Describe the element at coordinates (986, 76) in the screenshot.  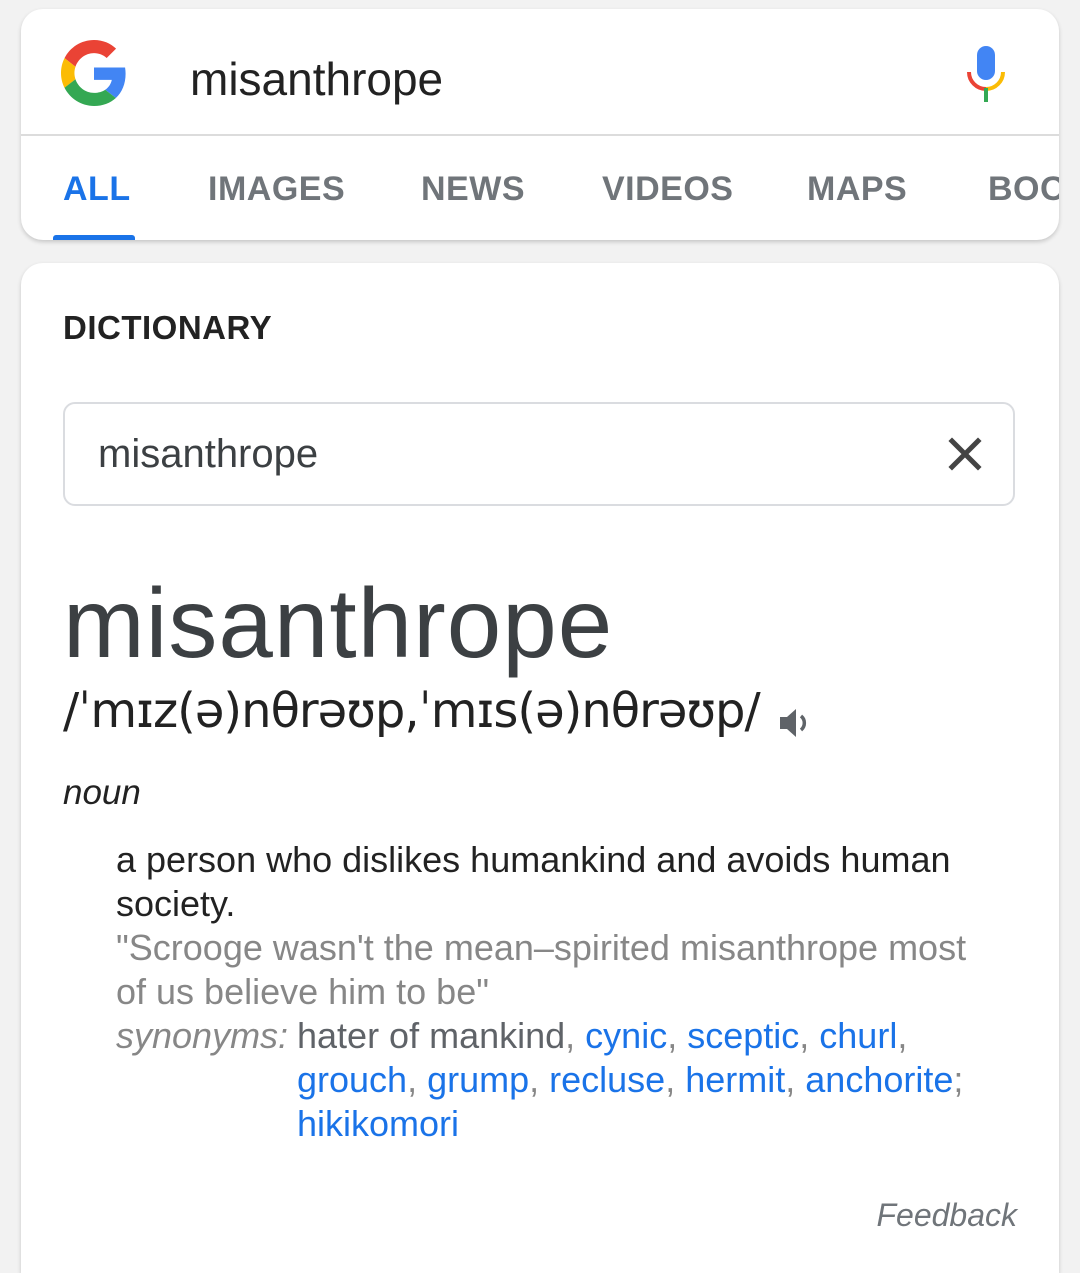
I see `microphone-icon` at that location.